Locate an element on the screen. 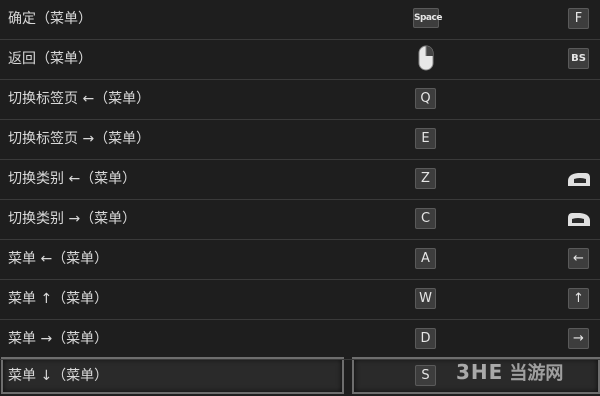 Image resolution: width=600 pixels, height=396 pixels. keybinding-row-category-right: 切换类别 →（菜单） C is located at coordinates (300, 220).